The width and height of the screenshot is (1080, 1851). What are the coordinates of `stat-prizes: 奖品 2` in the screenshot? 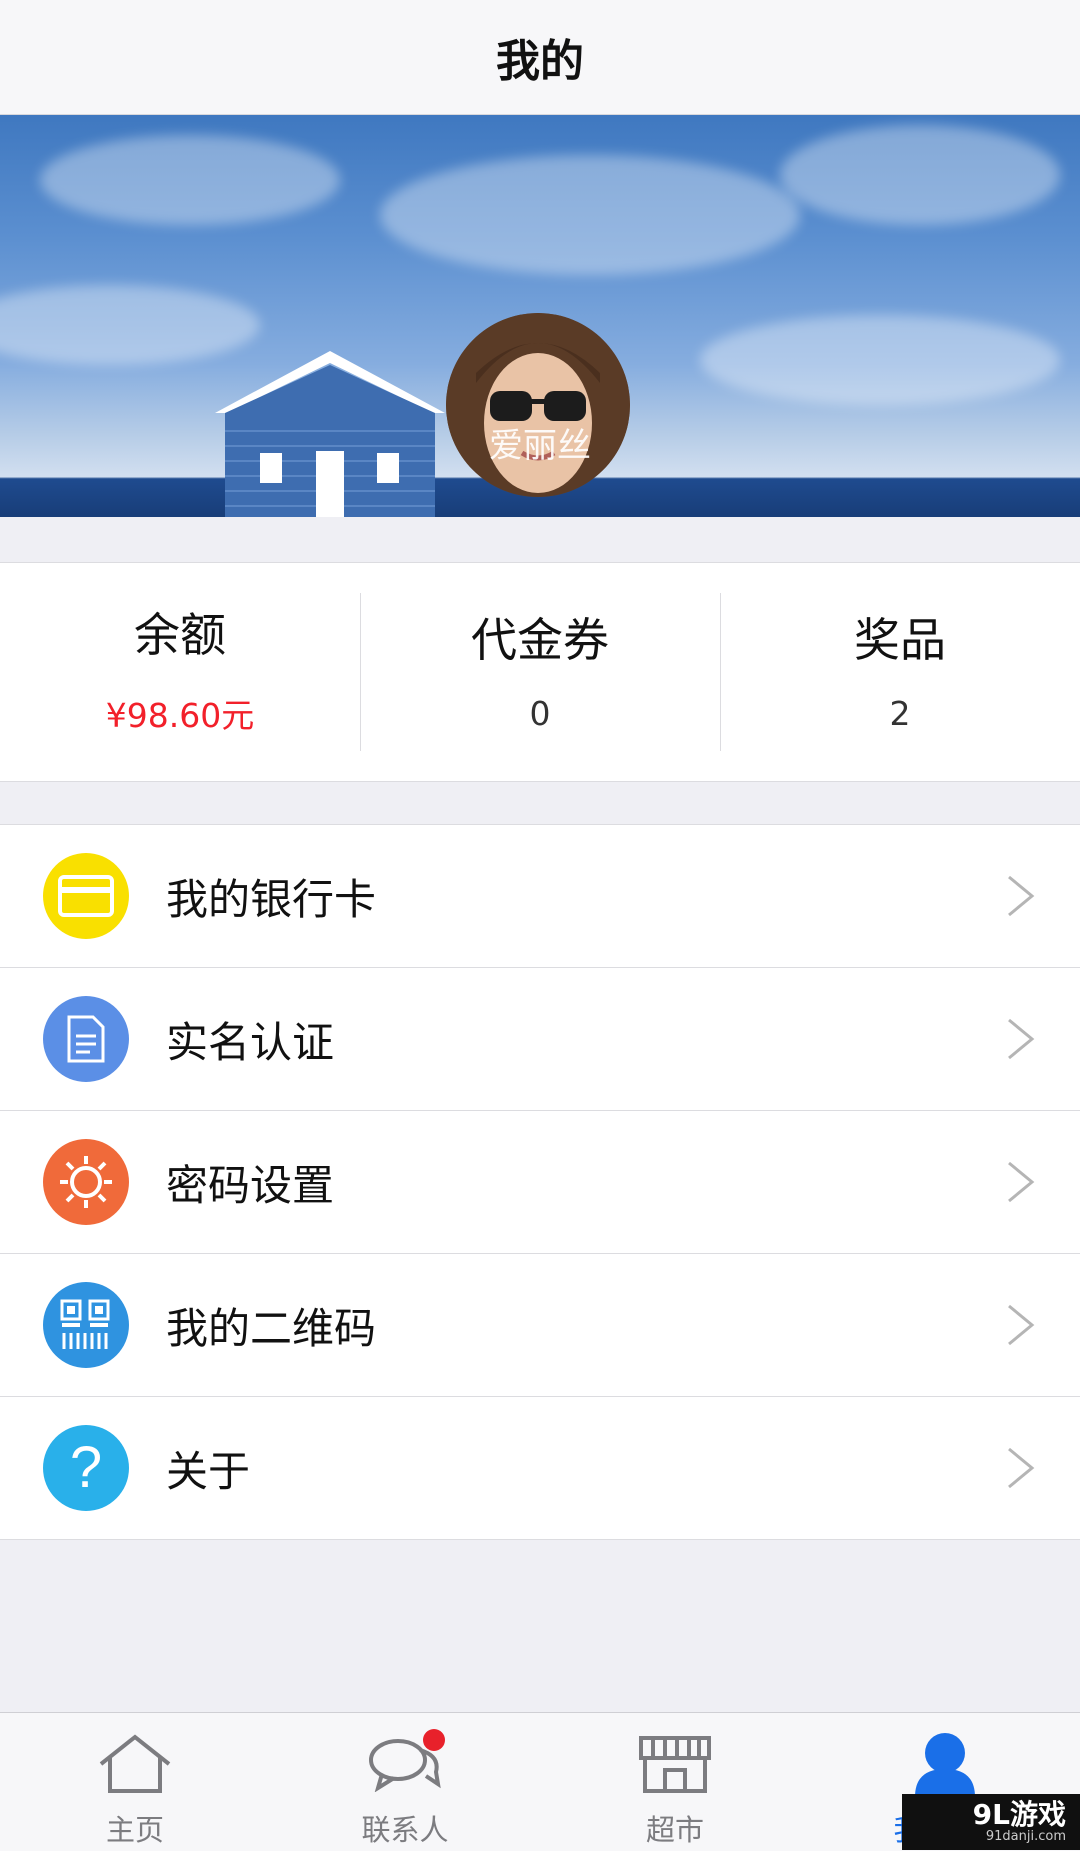 It's located at (900, 672).